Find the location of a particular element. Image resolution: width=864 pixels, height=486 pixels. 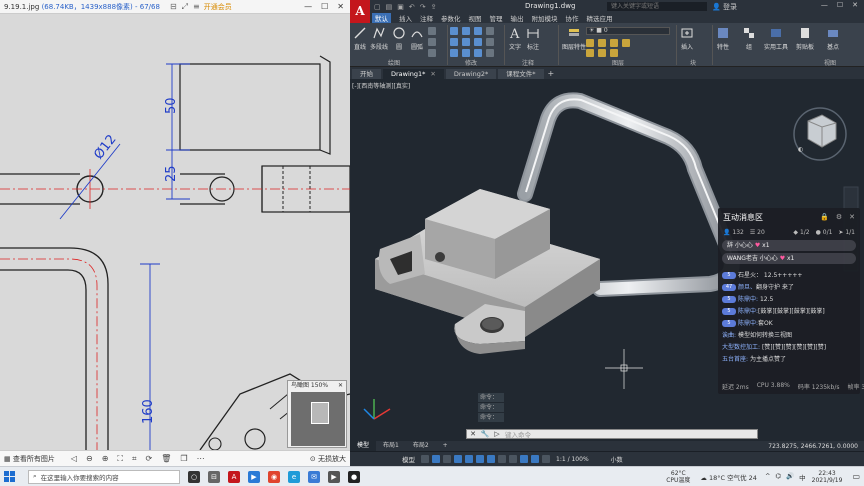

layer-freeze-icon is located at coordinates (602, 43).